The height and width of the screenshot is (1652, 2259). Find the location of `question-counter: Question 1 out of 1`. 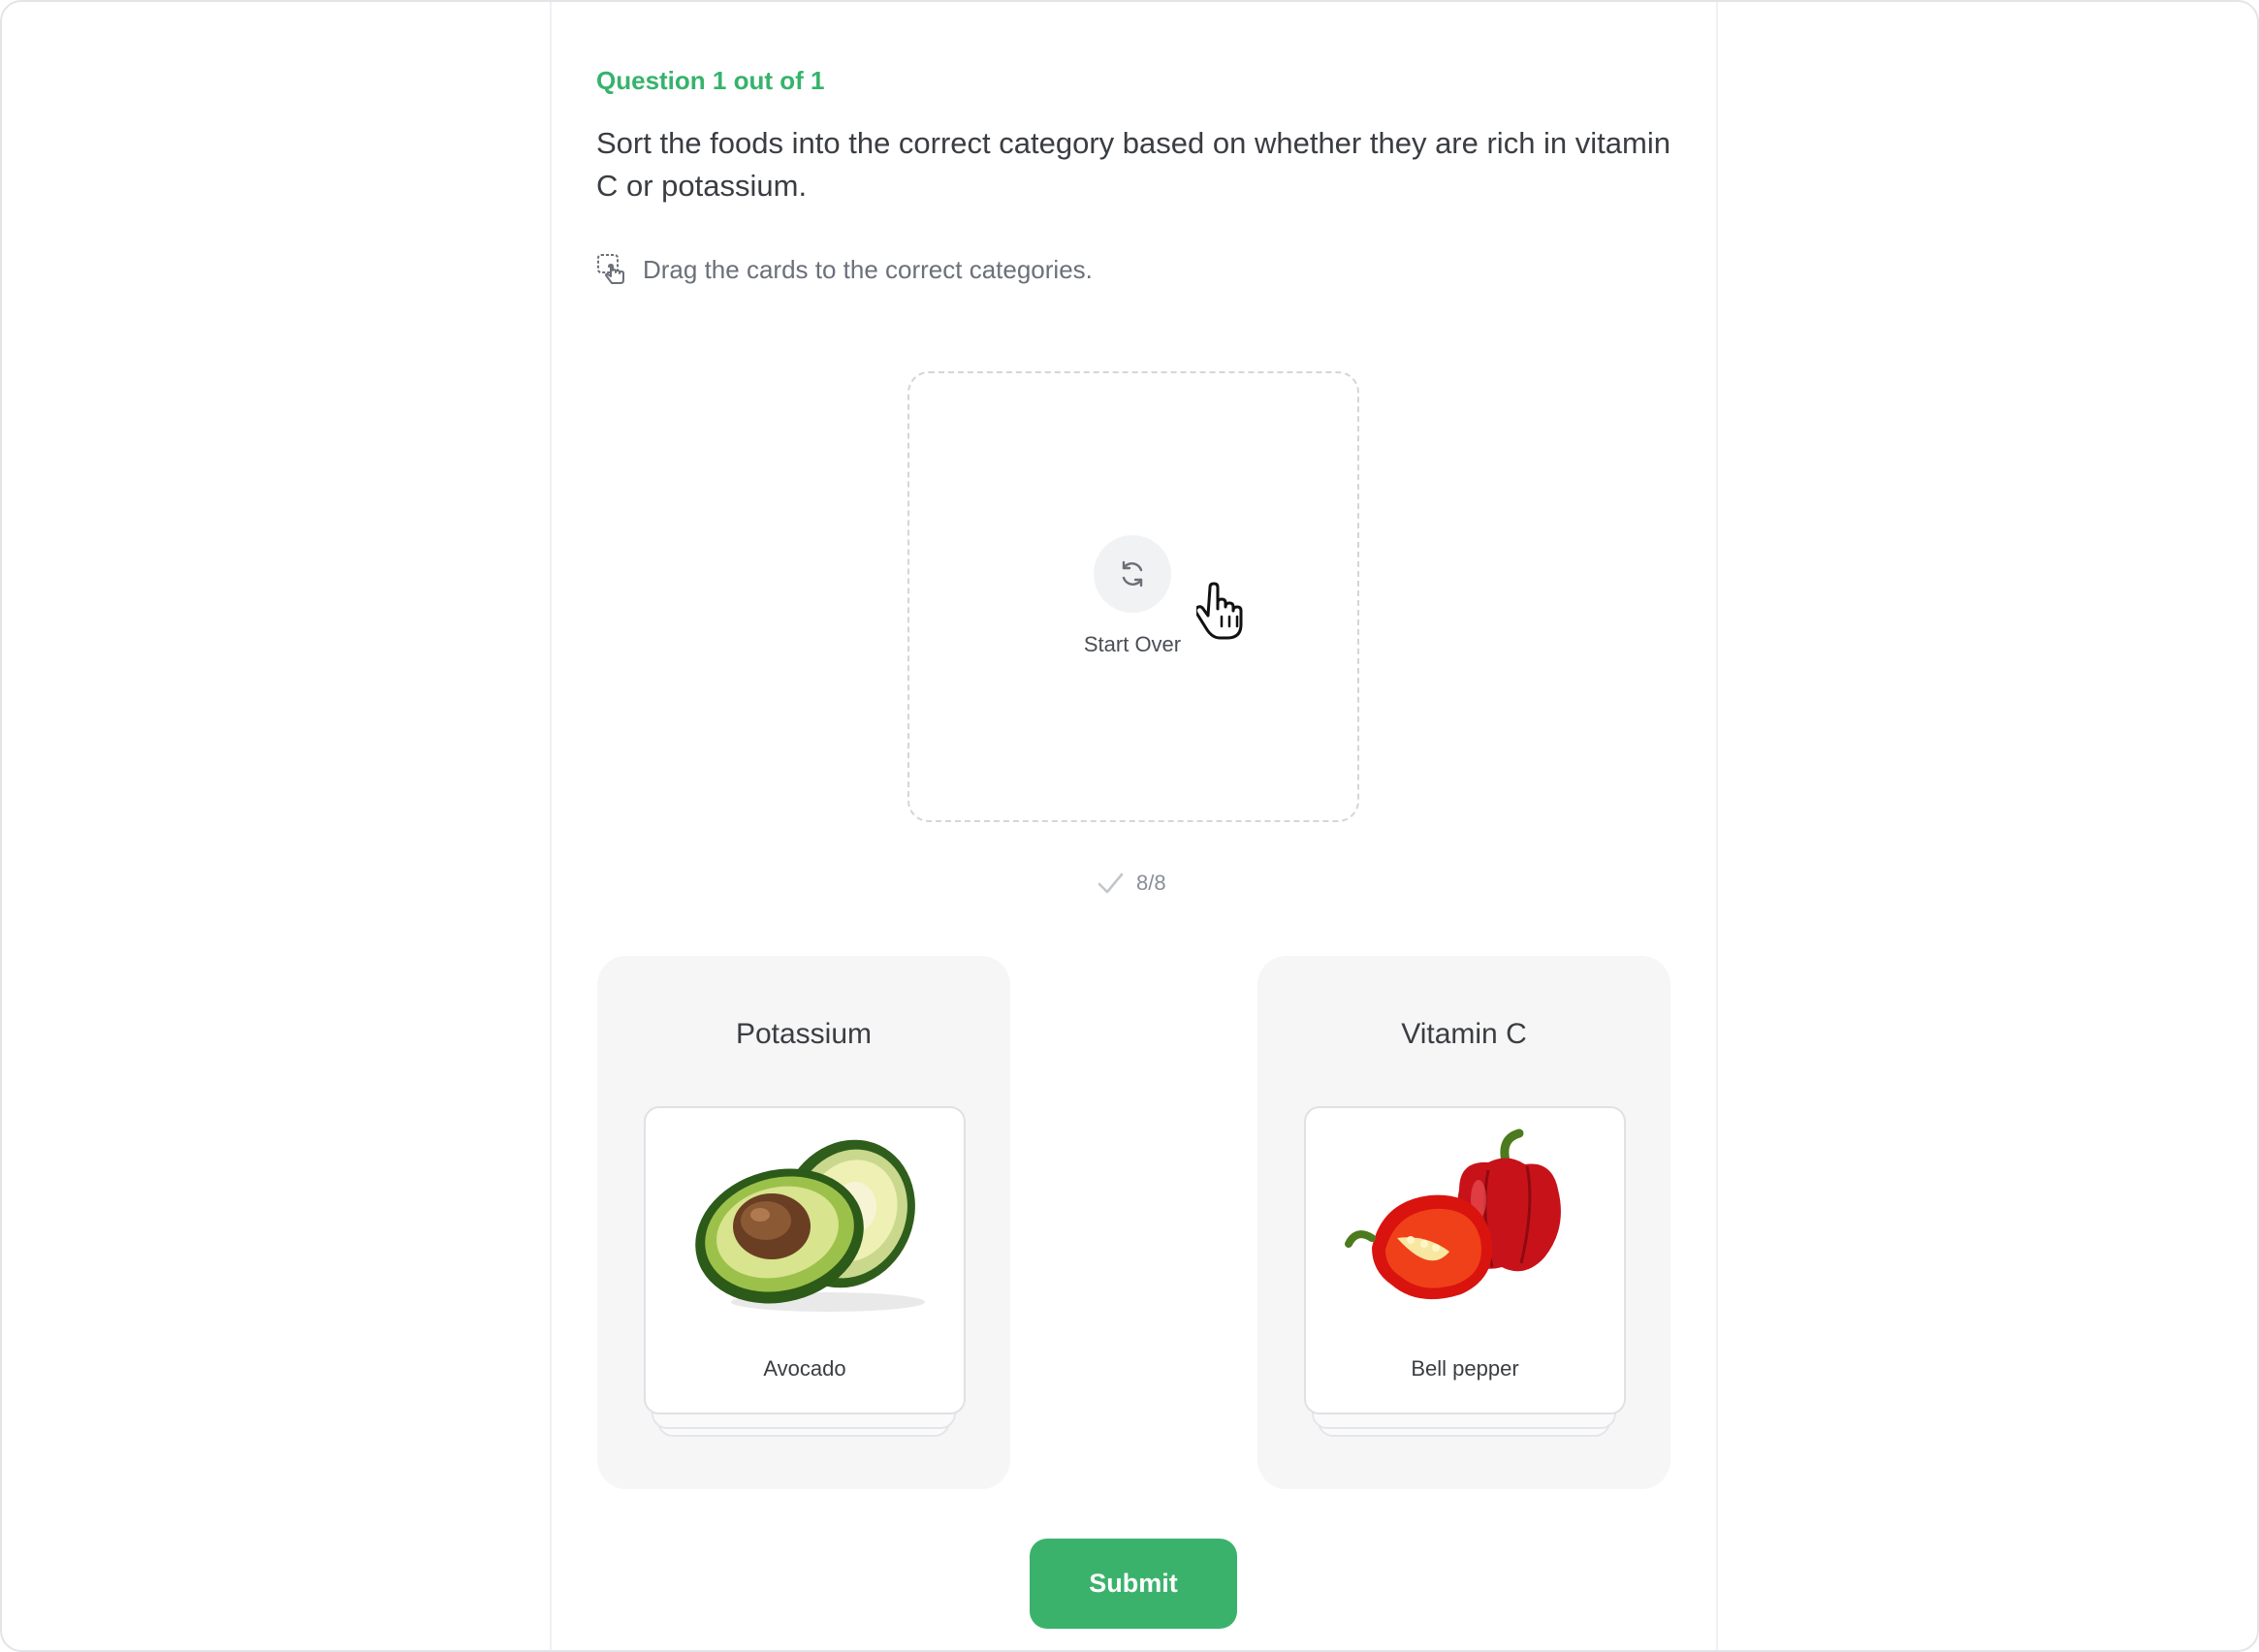

question-counter: Question 1 out of 1 is located at coordinates (710, 80).